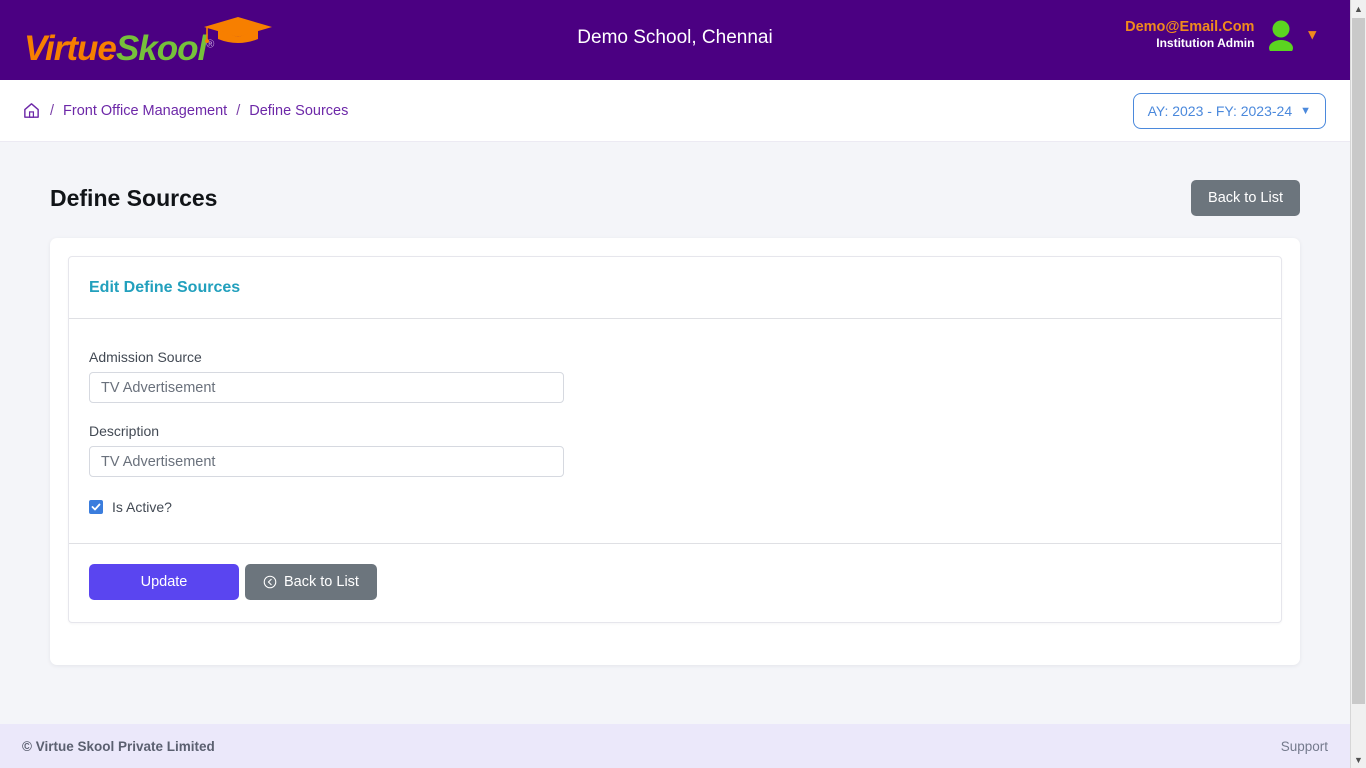 Image resolution: width=1366 pixels, height=768 pixels. Describe the element at coordinates (326, 387) in the screenshot. I see `admission-source-input` at that location.